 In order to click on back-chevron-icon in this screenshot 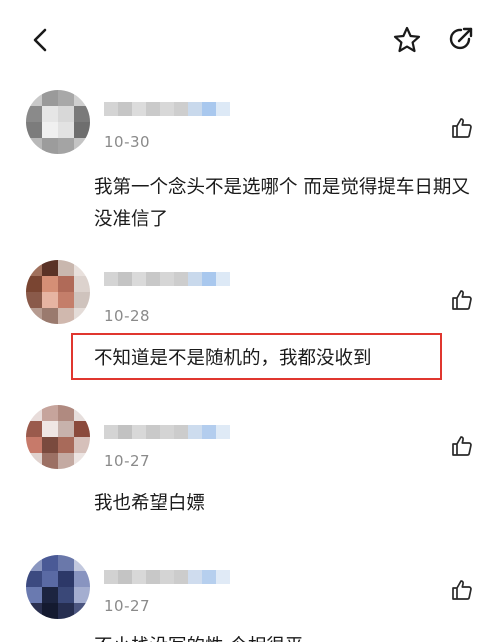, I will do `click(40, 40)`.